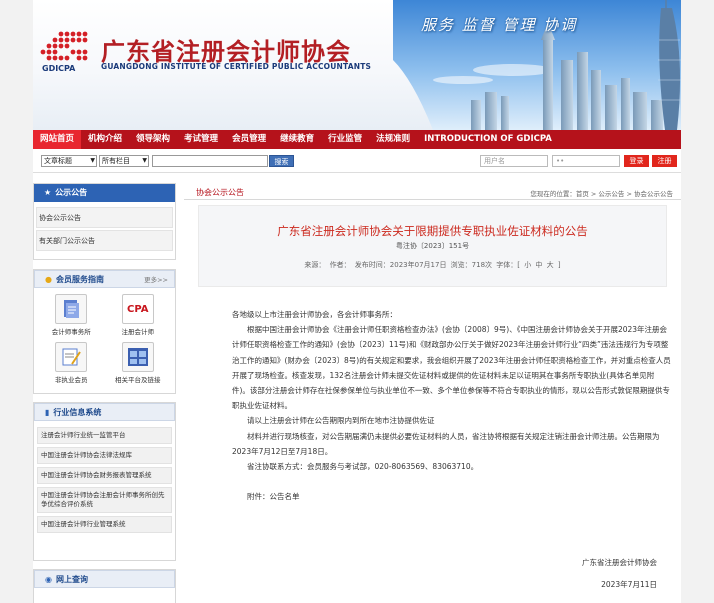 This screenshot has width=714, height=603. I want to click on monitor-icon: ▮, so click(47, 412).